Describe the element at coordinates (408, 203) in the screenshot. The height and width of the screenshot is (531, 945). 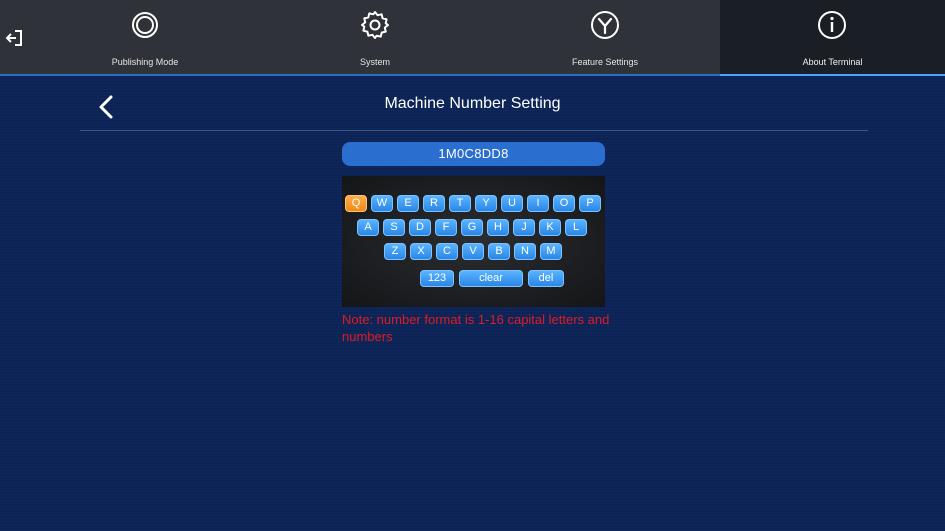
I see `key-e: E` at that location.